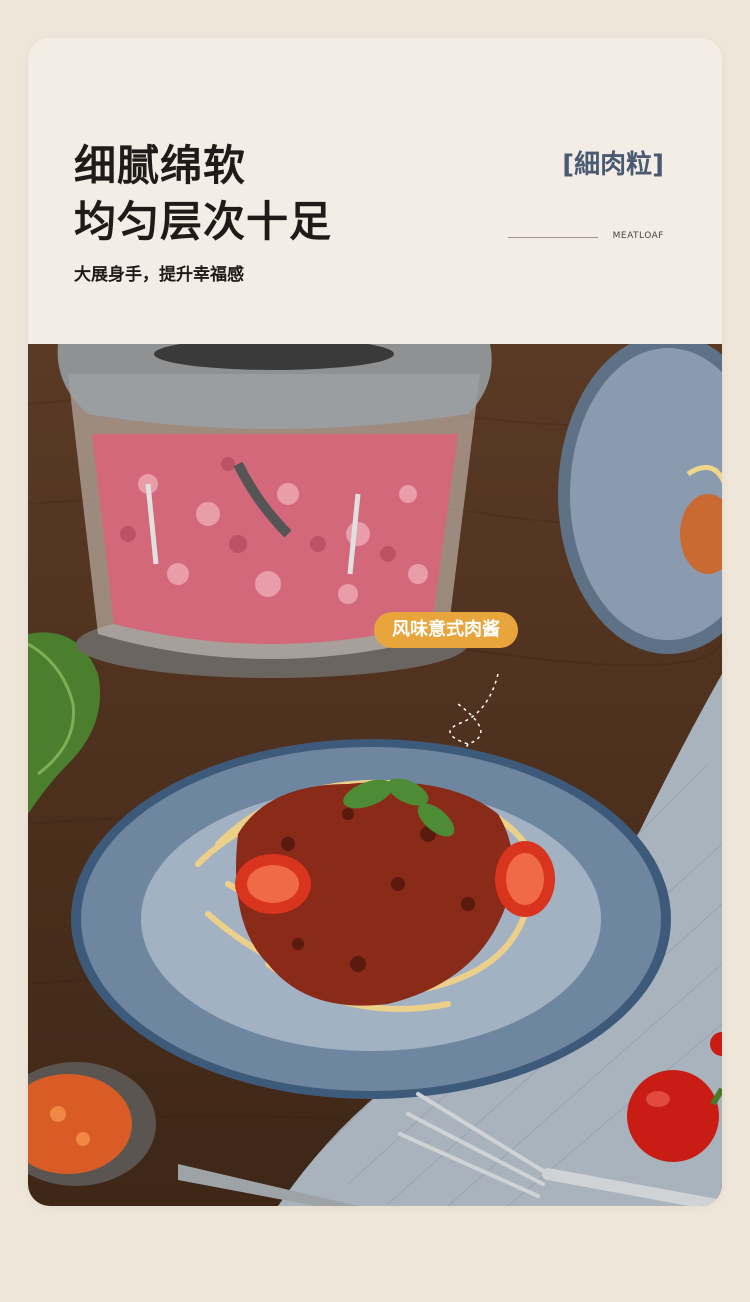  I want to click on sauce-bowl, so click(92, 1124).